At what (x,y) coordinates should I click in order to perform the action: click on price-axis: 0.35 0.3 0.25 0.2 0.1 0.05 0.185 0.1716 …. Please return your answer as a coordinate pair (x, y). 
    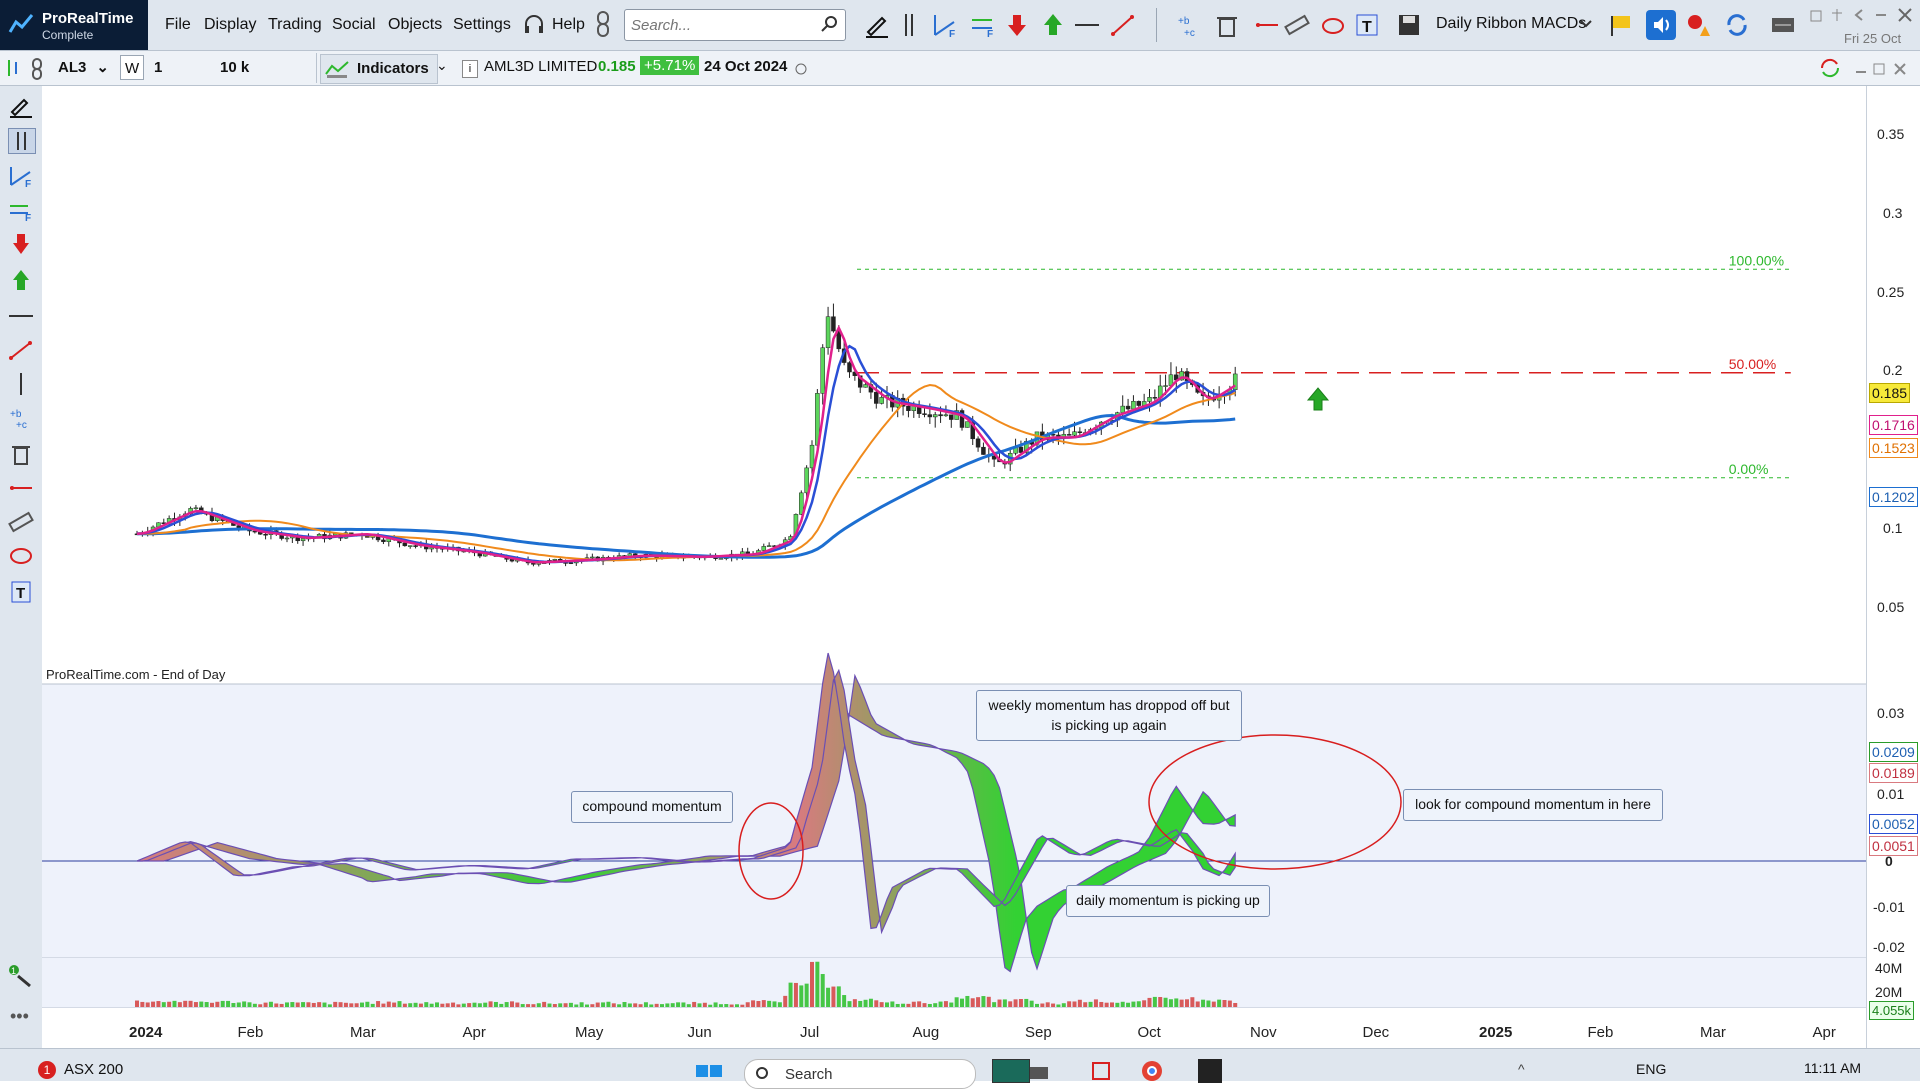
    Looking at the image, I should click on (1893, 567).